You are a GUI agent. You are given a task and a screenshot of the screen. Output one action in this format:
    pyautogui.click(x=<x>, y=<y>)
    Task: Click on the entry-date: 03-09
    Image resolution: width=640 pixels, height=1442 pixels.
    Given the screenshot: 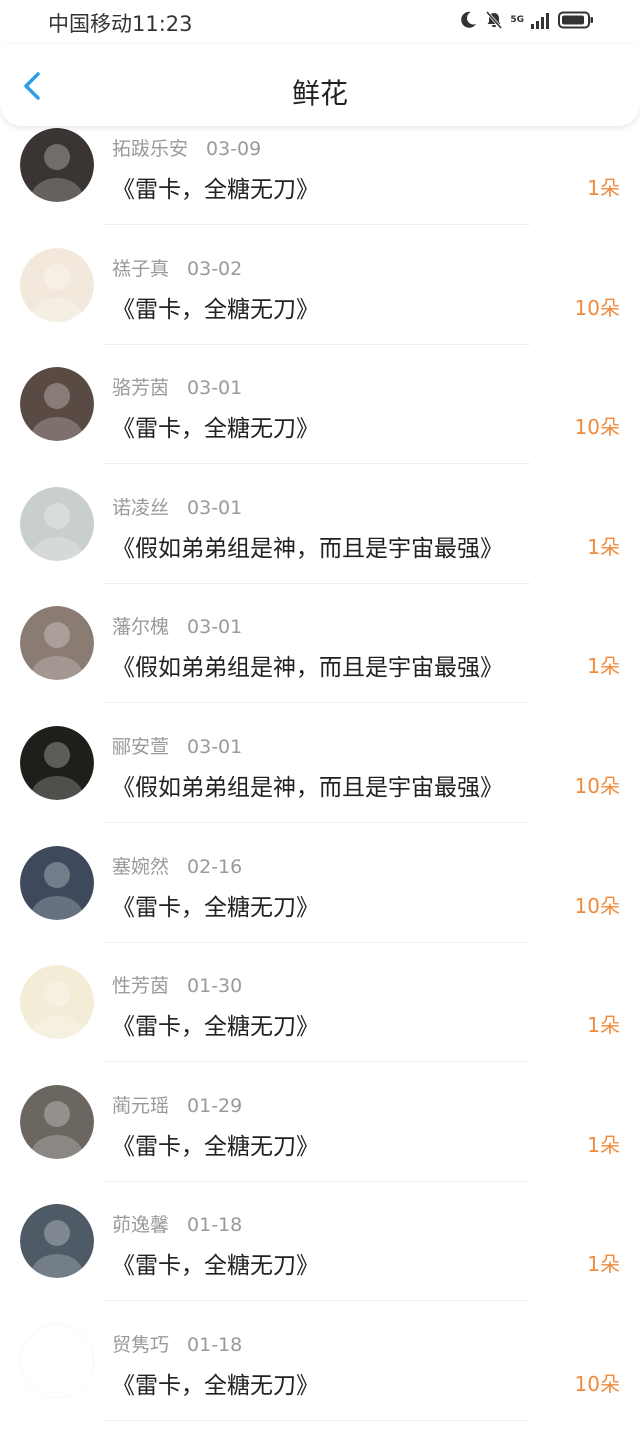 What is the action you would take?
    pyautogui.click(x=234, y=149)
    